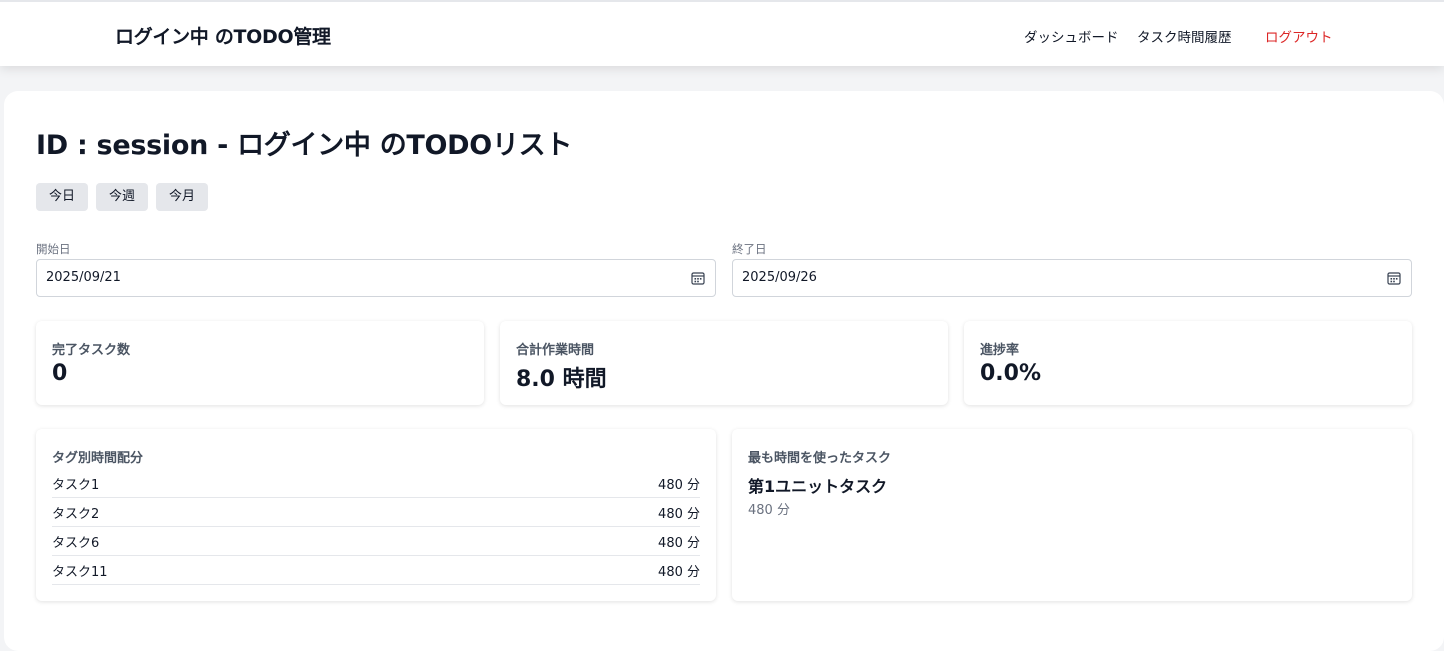 The image size is (1444, 651). What do you see at coordinates (820, 458) in the screenshot?
I see `top-task-title: 最も時間を使ったタスク` at bounding box center [820, 458].